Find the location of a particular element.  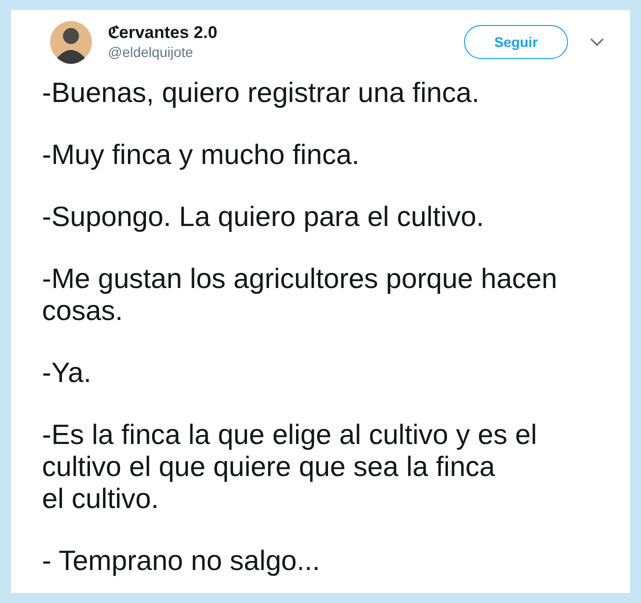

author-handle: @eldelquijote is located at coordinates (163, 52).